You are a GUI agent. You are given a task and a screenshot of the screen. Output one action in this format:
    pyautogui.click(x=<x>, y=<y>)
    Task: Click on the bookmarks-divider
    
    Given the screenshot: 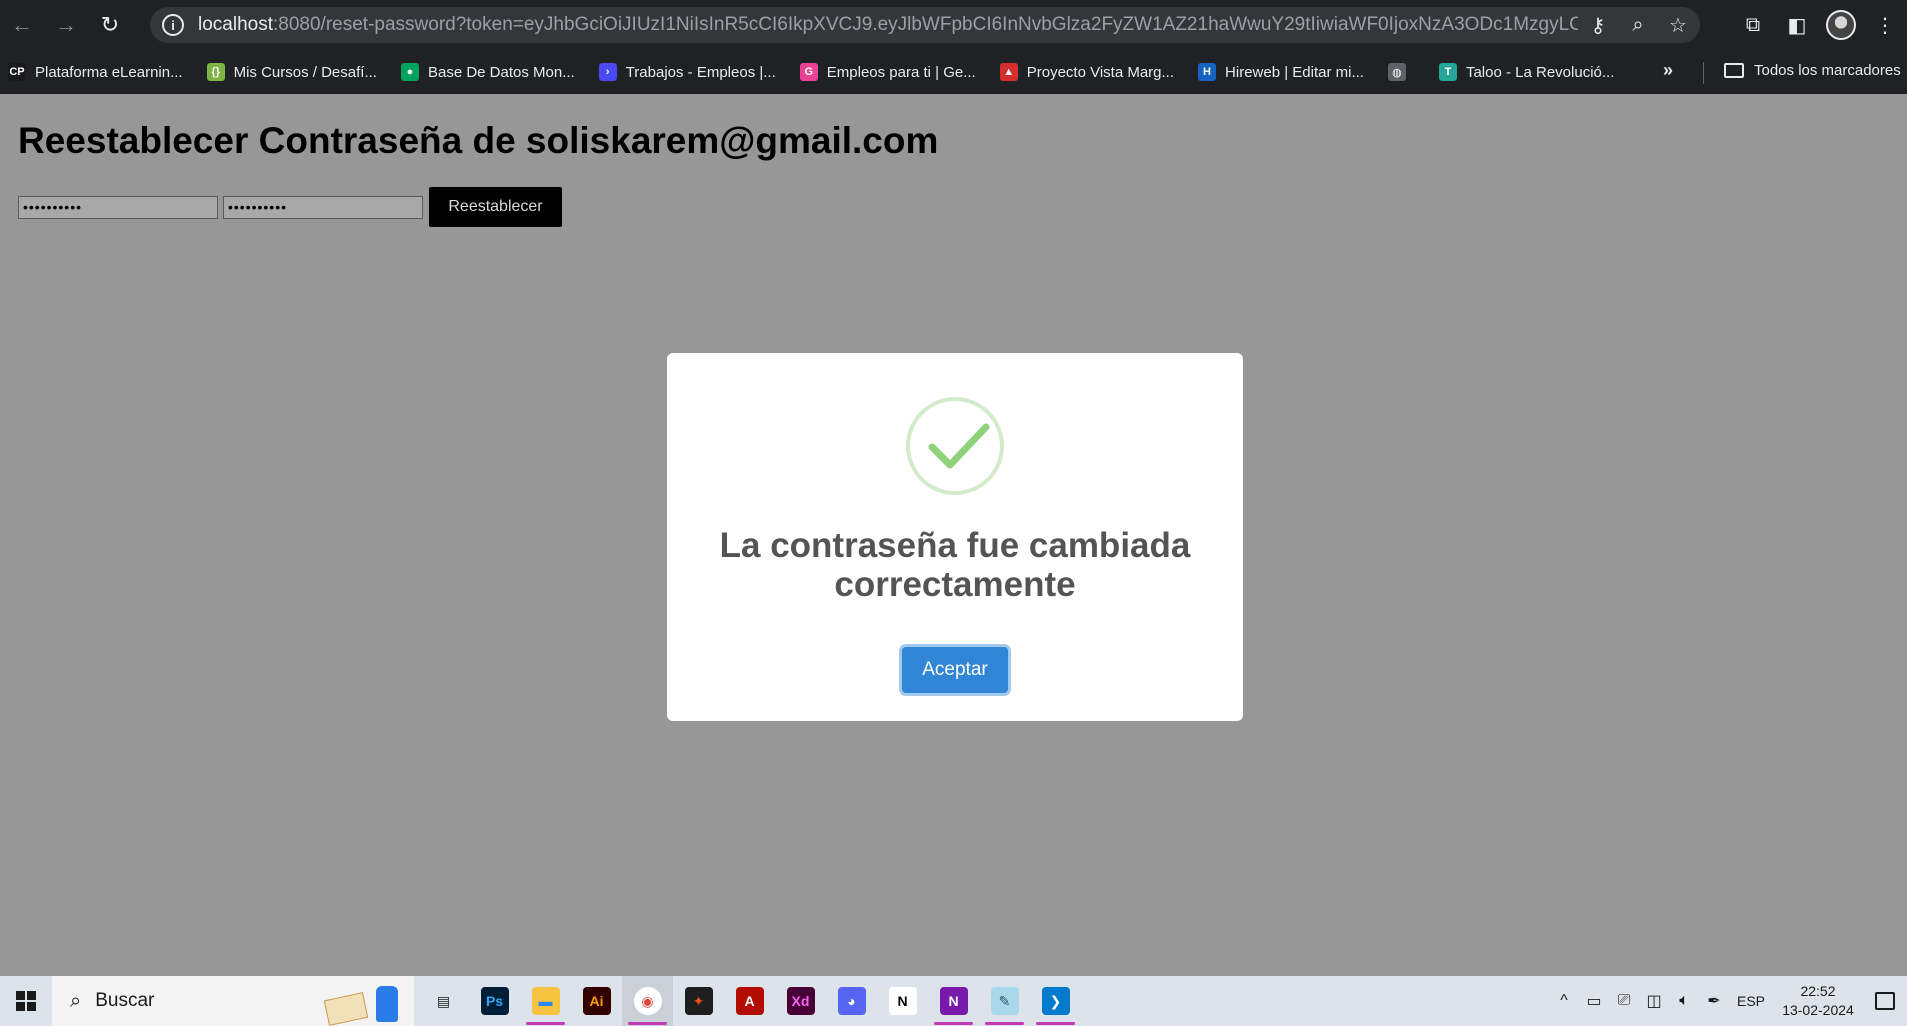 What is the action you would take?
    pyautogui.click(x=1703, y=73)
    